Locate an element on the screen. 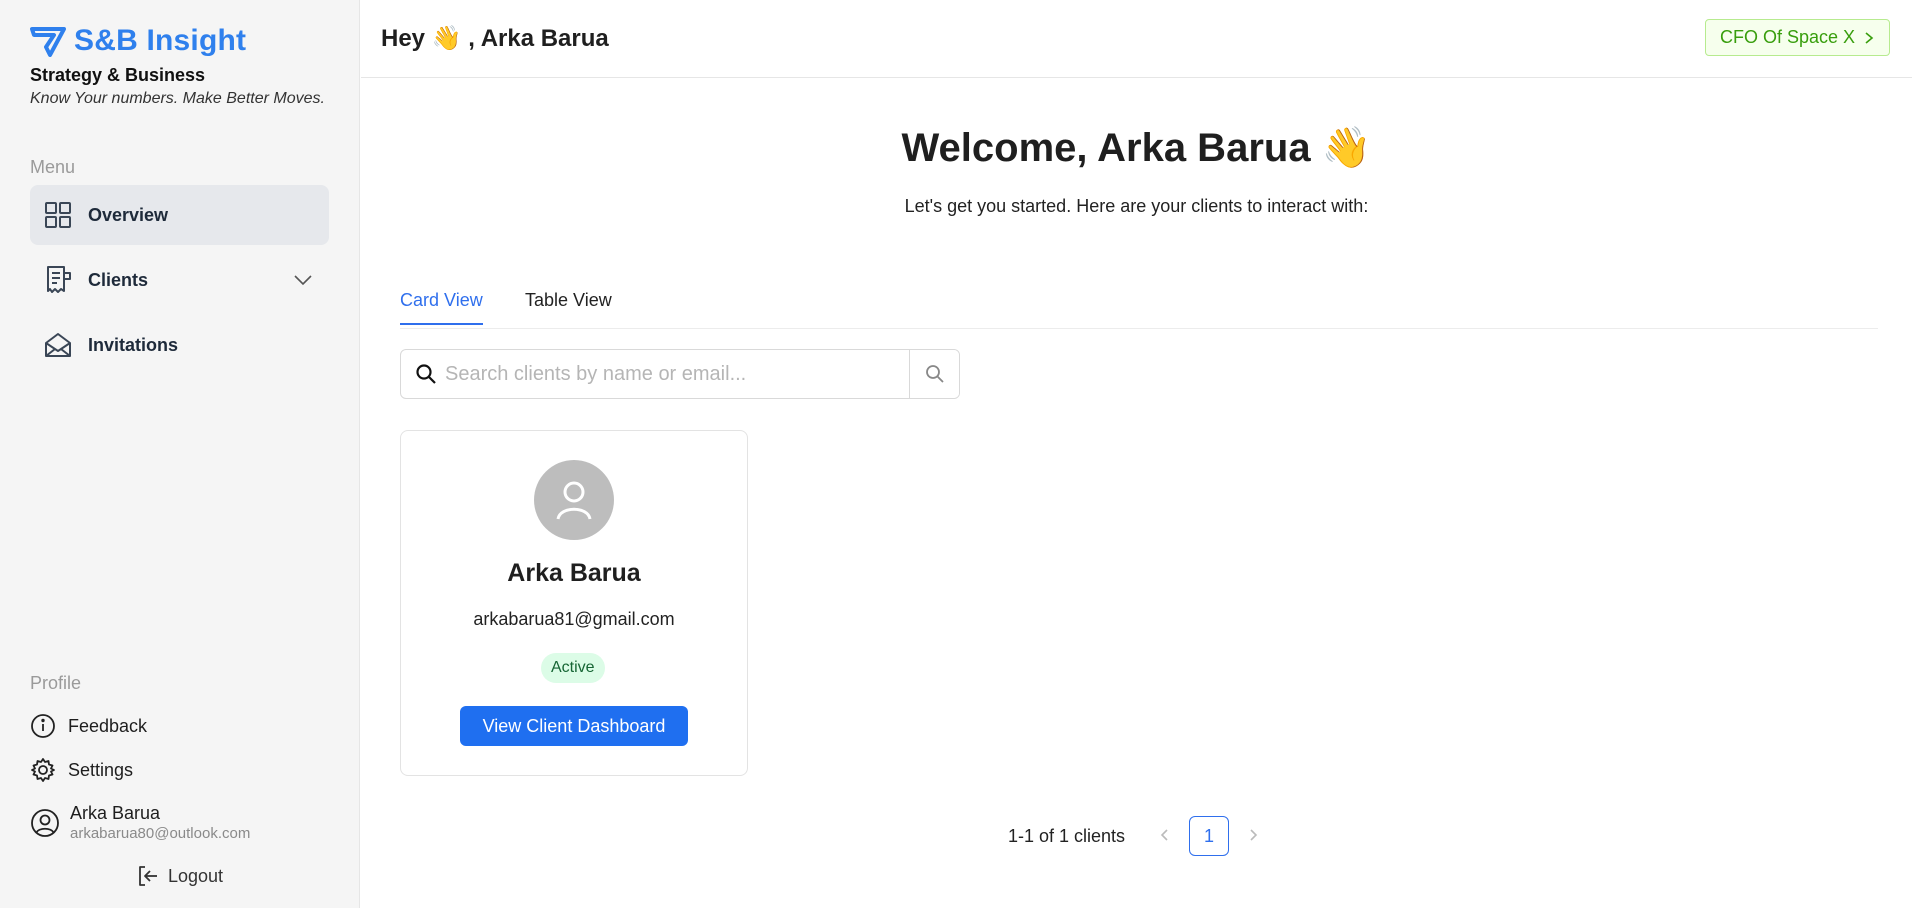 This screenshot has height=908, width=1912. user-name: Arka Barua is located at coordinates (115, 813).